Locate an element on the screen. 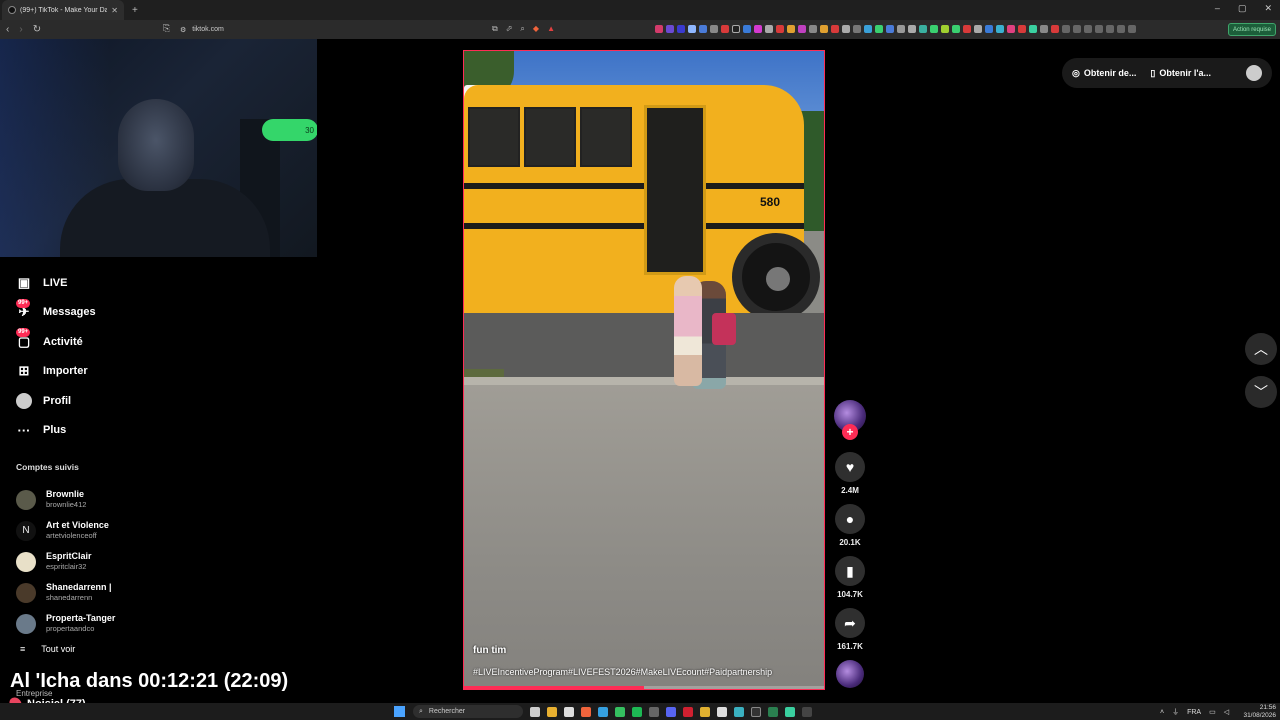 This screenshot has width=1280, height=720. taskbar-clock: 21:56 31/08/2026 is located at coordinates (1259, 711).